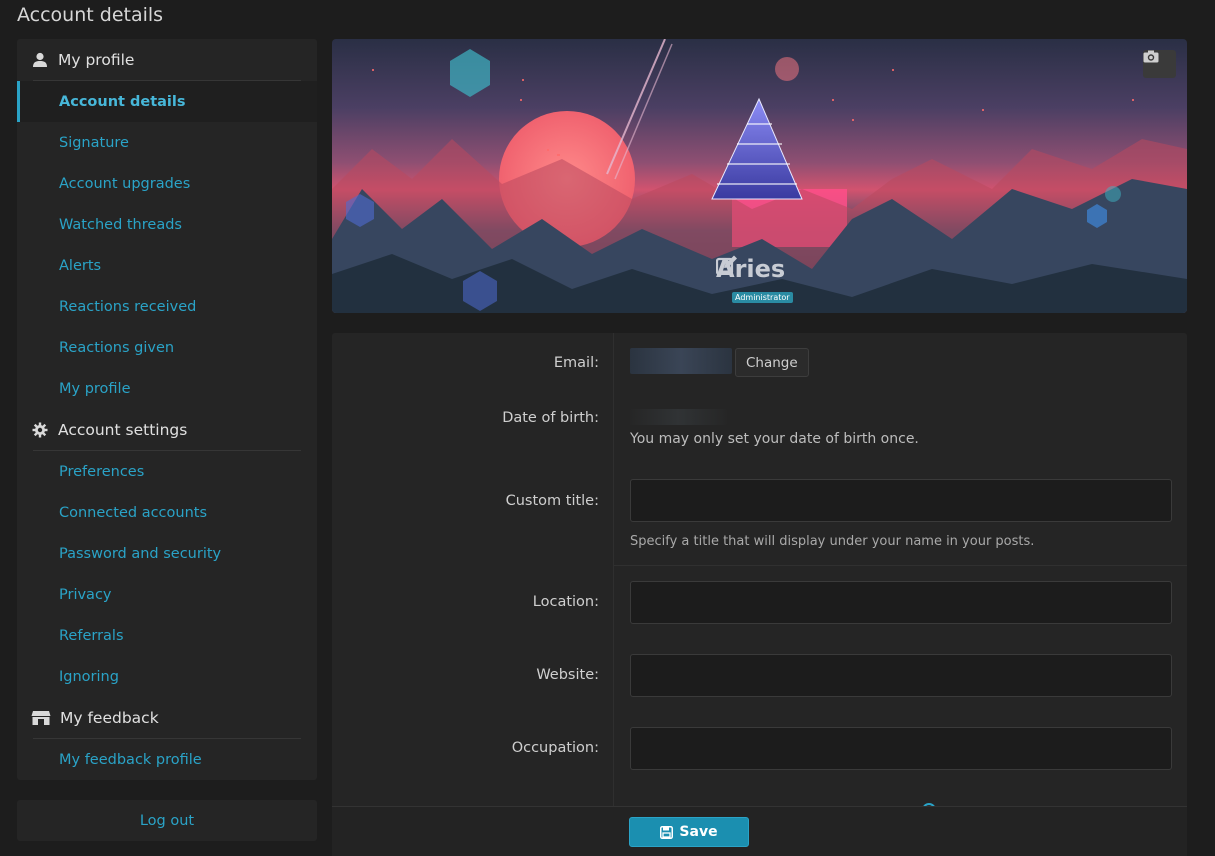  Describe the element at coordinates (167, 388) in the screenshot. I see `sidebar-item-my-profile: My profile` at that location.